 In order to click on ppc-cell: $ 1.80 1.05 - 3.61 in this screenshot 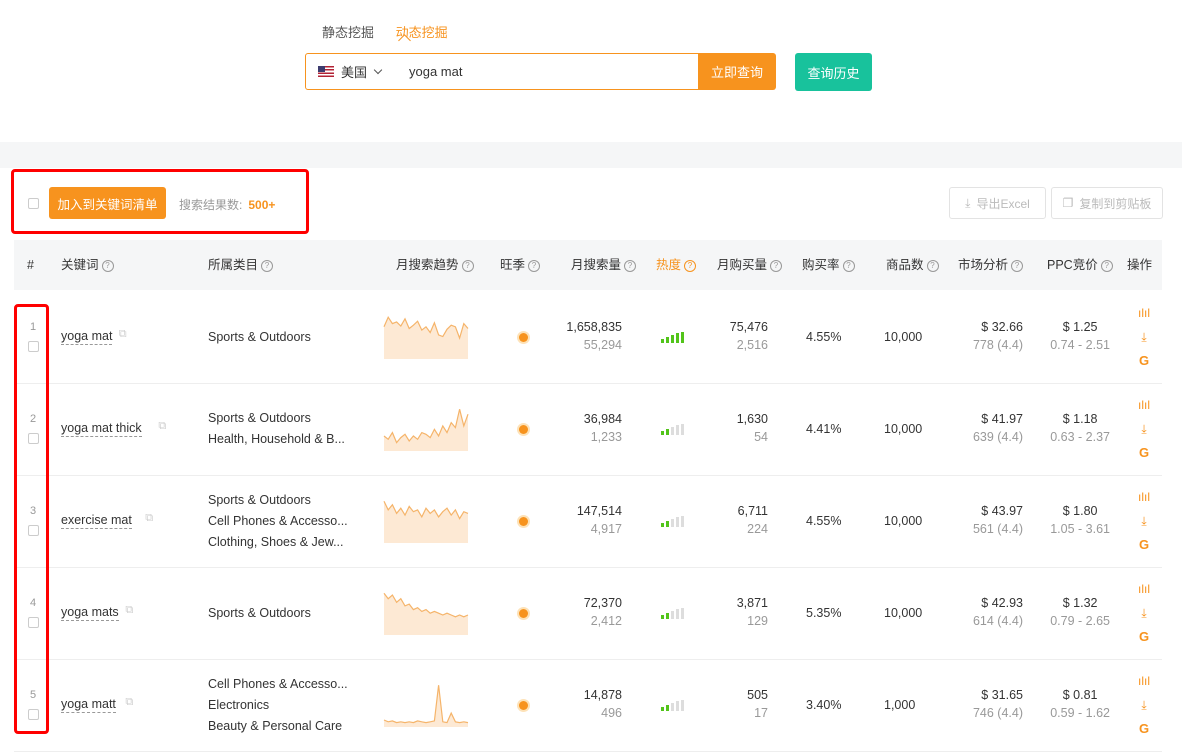, I will do `click(1080, 520)`.